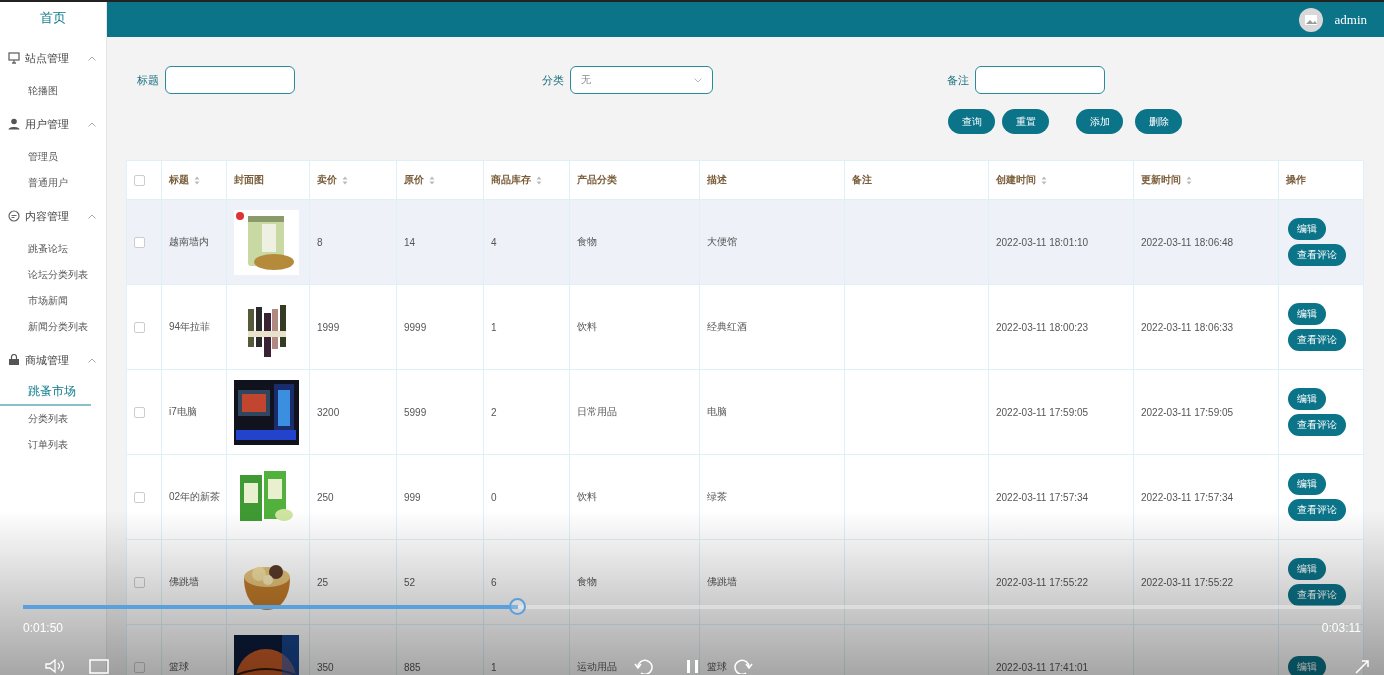  What do you see at coordinates (597, 180) in the screenshot?
I see `column-header: 产品分类` at bounding box center [597, 180].